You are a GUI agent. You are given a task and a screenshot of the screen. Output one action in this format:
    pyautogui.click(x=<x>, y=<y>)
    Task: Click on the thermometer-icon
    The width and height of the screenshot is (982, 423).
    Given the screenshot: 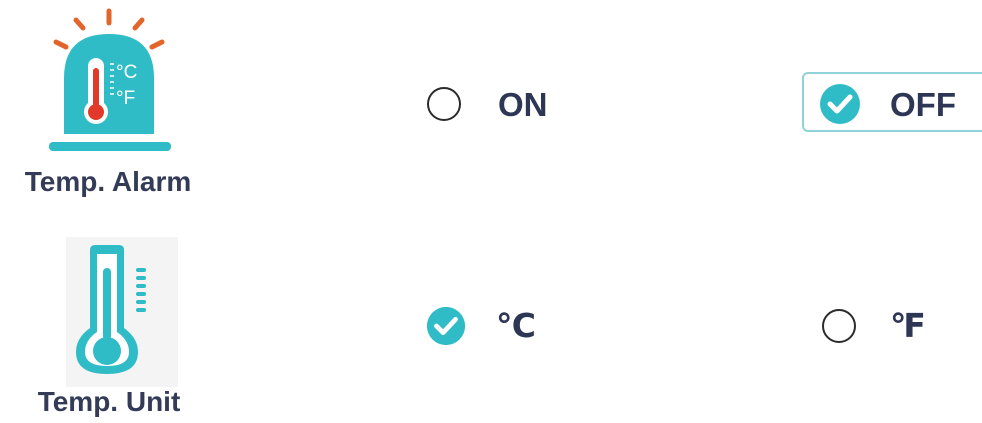 What is the action you would take?
    pyautogui.click(x=111, y=309)
    